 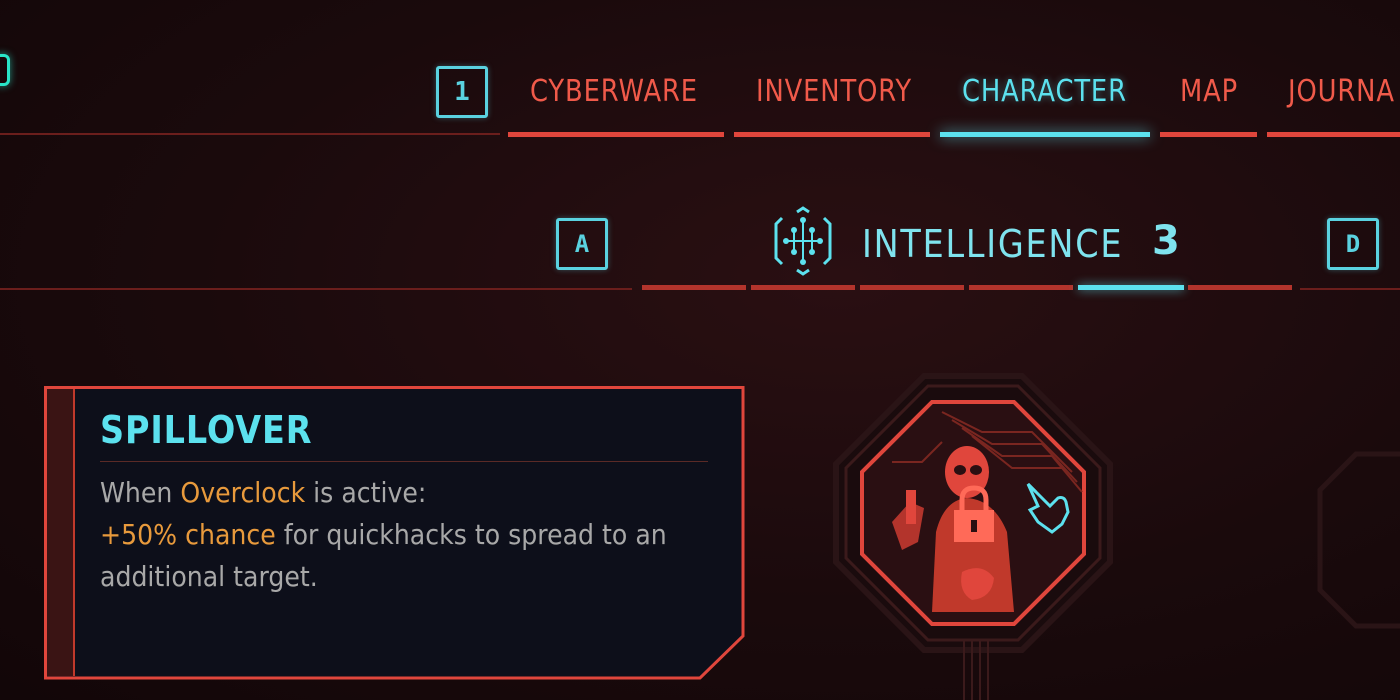 What do you see at coordinates (404, 461) in the screenshot?
I see `perk-title-divider` at bounding box center [404, 461].